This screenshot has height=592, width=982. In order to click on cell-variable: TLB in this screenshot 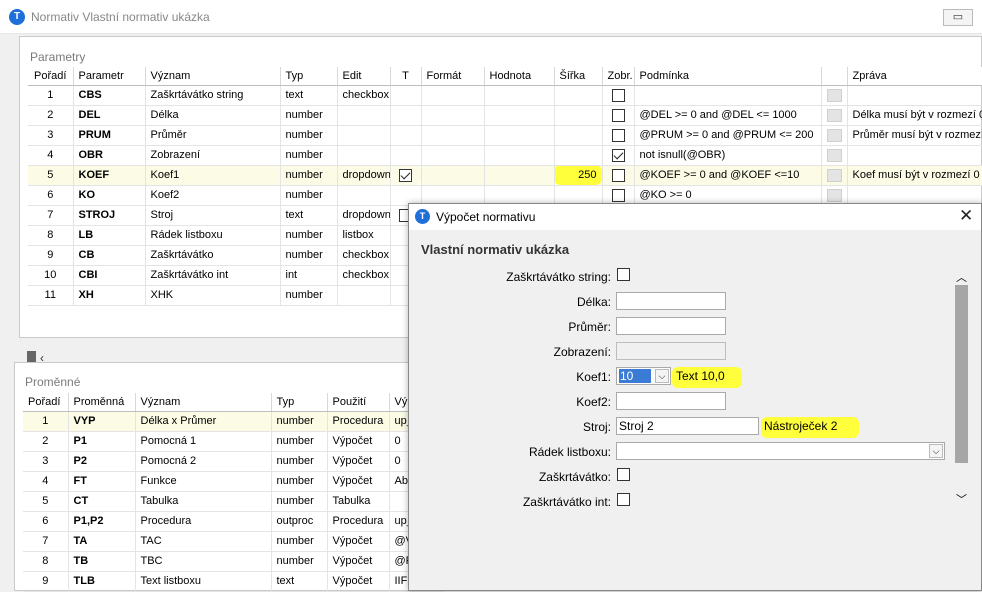, I will do `click(102, 581)`.